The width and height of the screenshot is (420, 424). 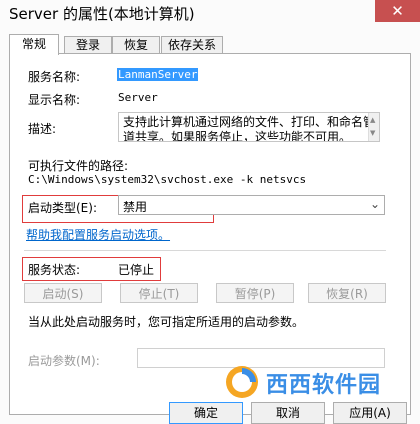 What do you see at coordinates (255, 293) in the screenshot?
I see `pause-button: 暂停(P)` at bounding box center [255, 293].